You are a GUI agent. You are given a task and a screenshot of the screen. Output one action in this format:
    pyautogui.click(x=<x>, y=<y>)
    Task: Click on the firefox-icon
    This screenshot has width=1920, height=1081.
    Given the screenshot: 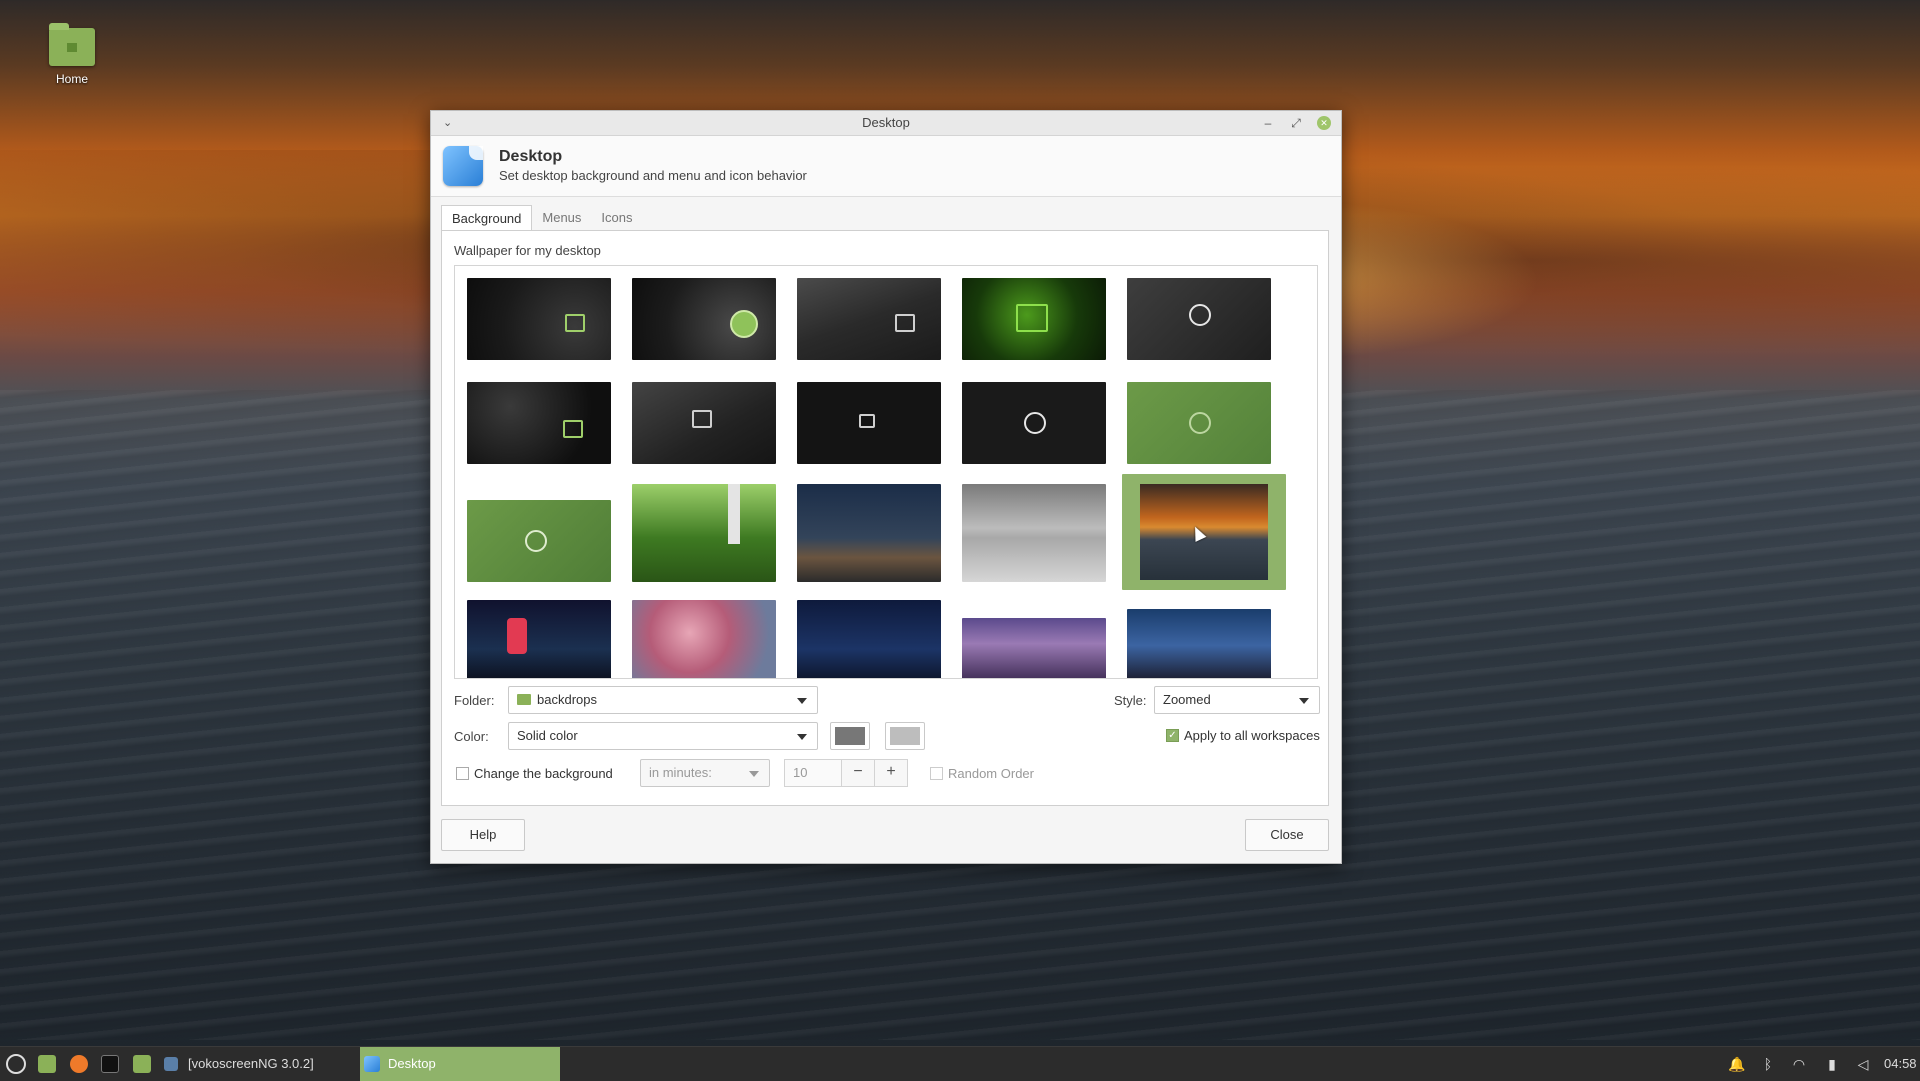 What is the action you would take?
    pyautogui.click(x=79, y=1064)
    